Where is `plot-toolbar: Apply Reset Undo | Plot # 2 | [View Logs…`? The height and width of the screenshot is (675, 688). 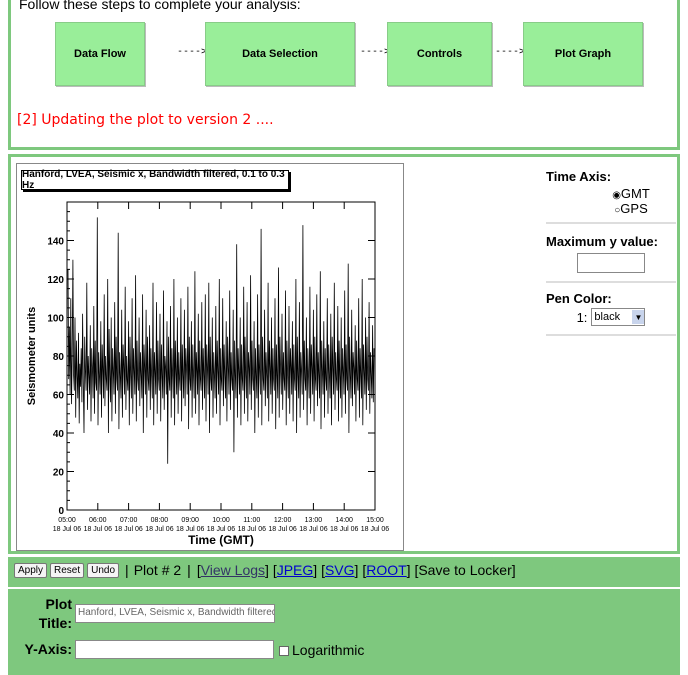
plot-toolbar: Apply Reset Undo | Plot # 2 | [View Logs… is located at coordinates (265, 570).